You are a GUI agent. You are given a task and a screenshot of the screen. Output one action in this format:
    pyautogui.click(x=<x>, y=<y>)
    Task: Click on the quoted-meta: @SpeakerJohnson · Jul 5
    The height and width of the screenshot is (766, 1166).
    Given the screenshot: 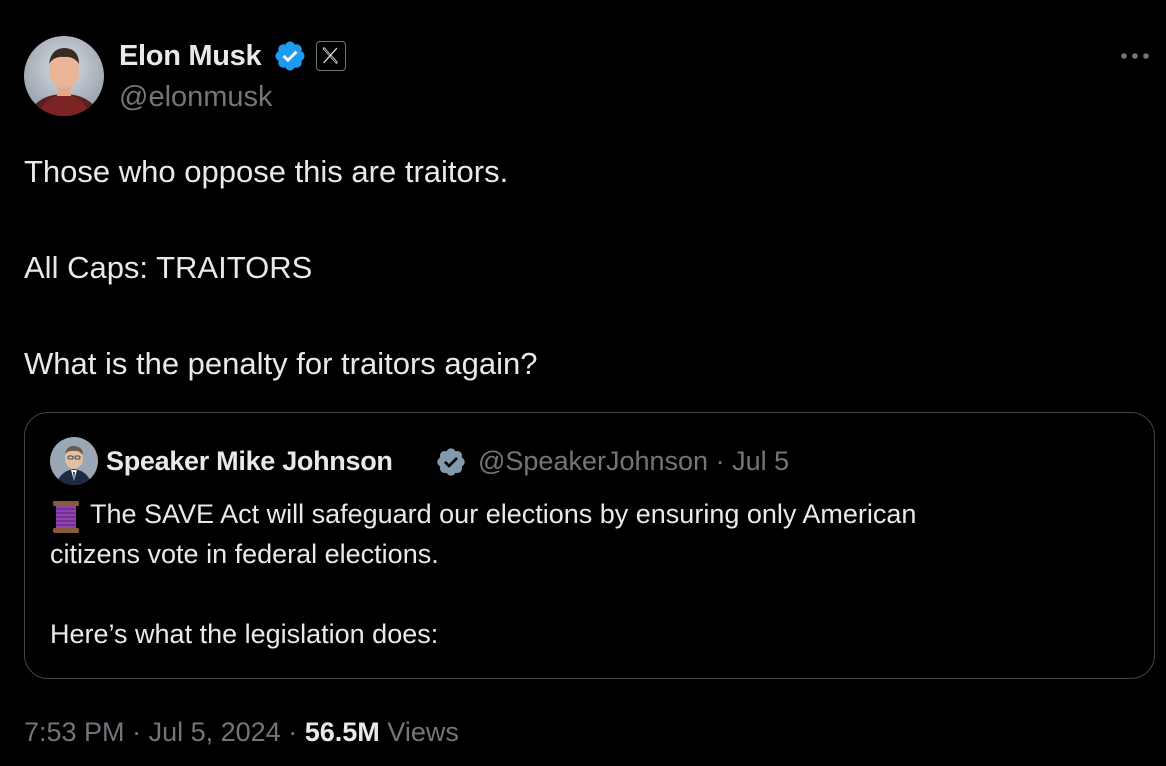 What is the action you would take?
    pyautogui.click(x=633, y=461)
    